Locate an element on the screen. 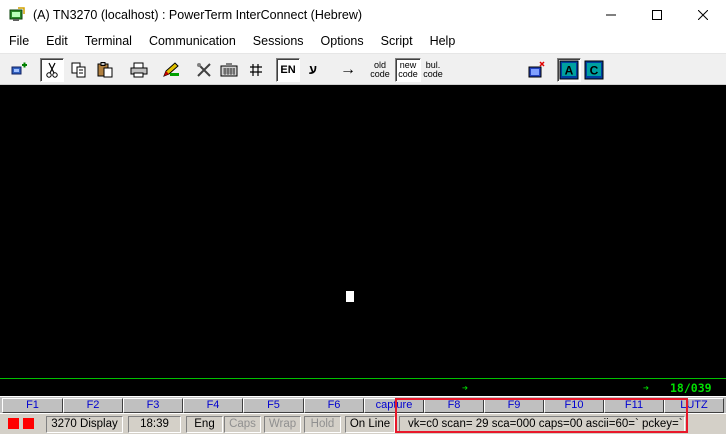 The height and width of the screenshot is (434, 726). status-online: On Line is located at coordinates (370, 424).